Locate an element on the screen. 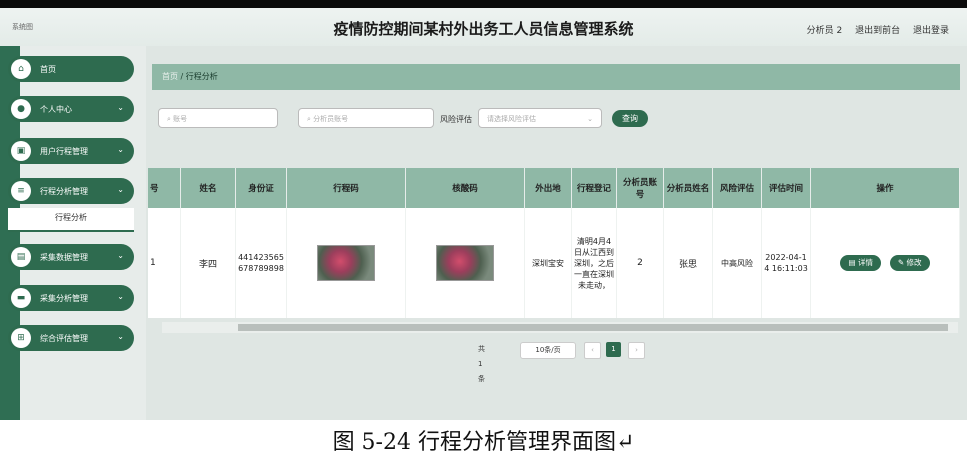 The height and width of the screenshot is (466, 967). next-page-button: › is located at coordinates (636, 350).